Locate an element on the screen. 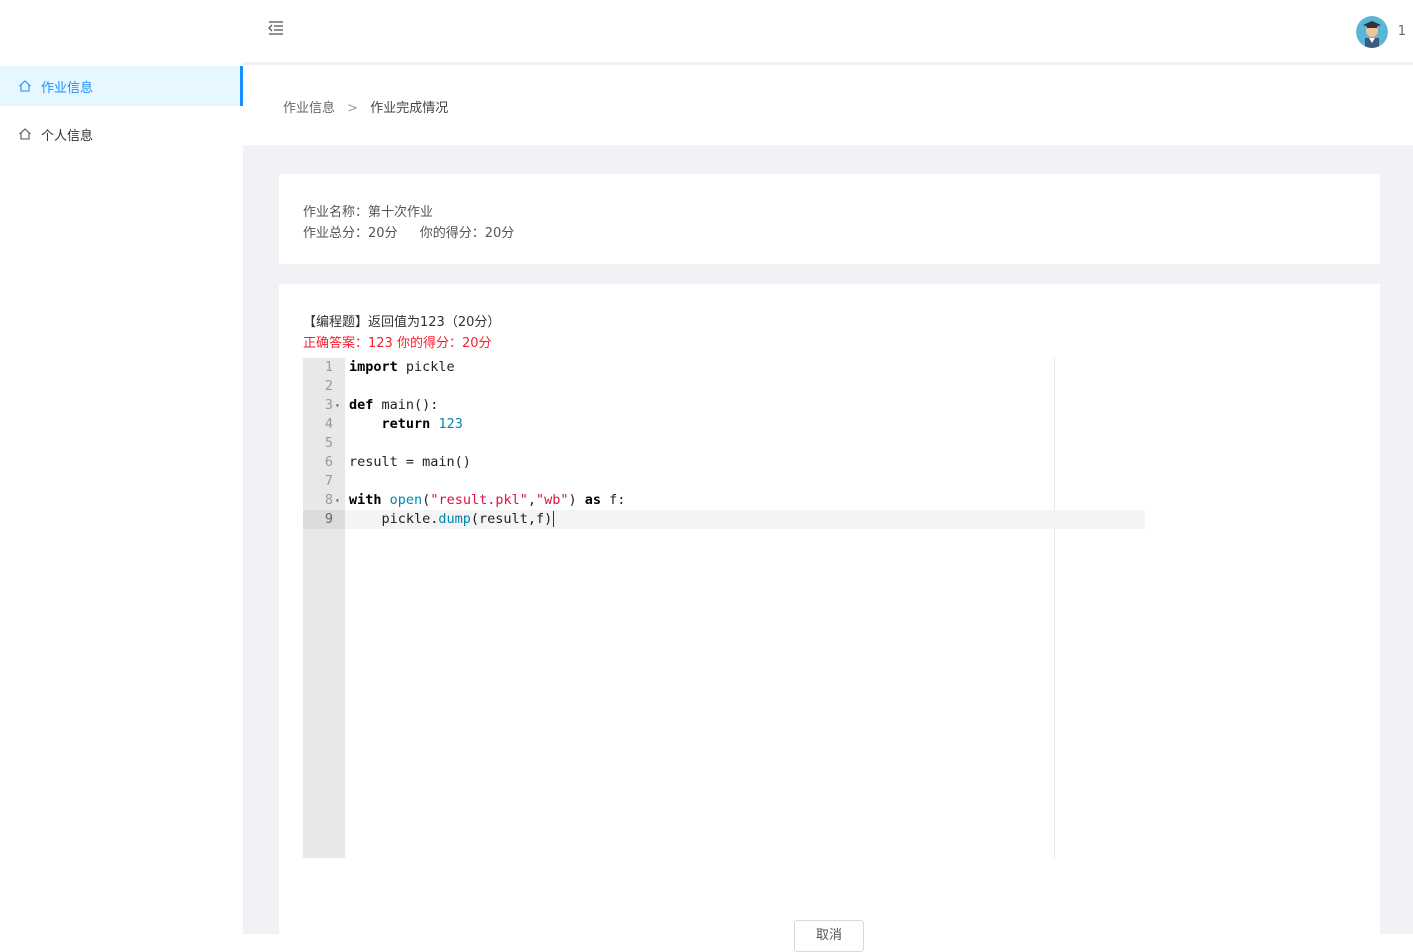  code-line: 7 is located at coordinates (724, 481).